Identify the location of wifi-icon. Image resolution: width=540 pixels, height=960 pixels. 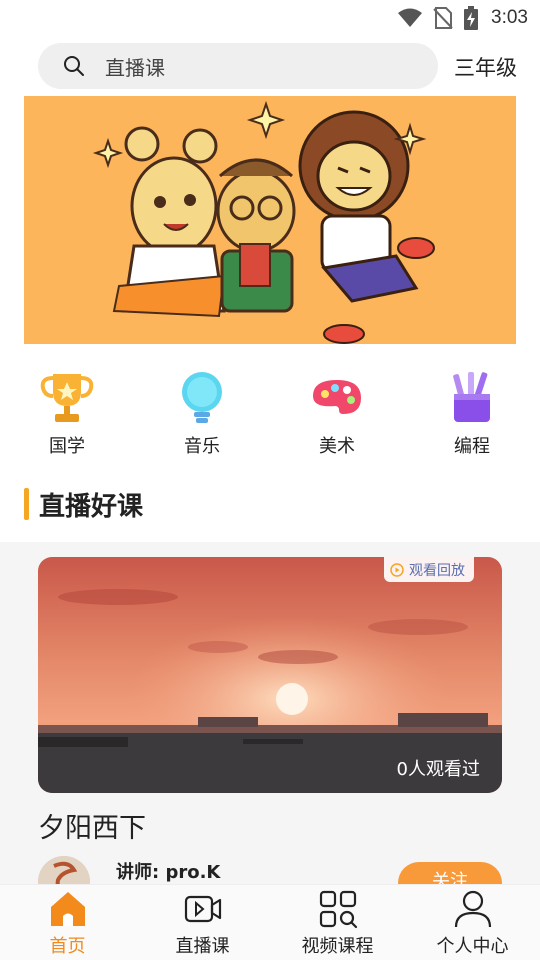
(410, 17).